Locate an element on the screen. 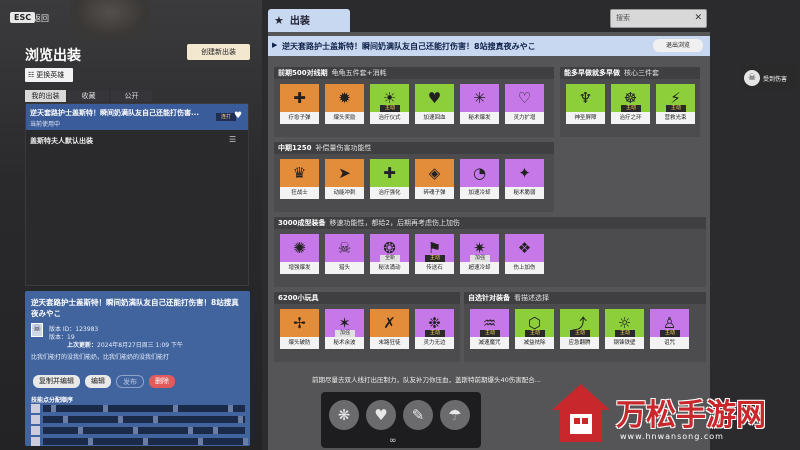  item-card: ♥ 加速回血 is located at coordinates (434, 104).